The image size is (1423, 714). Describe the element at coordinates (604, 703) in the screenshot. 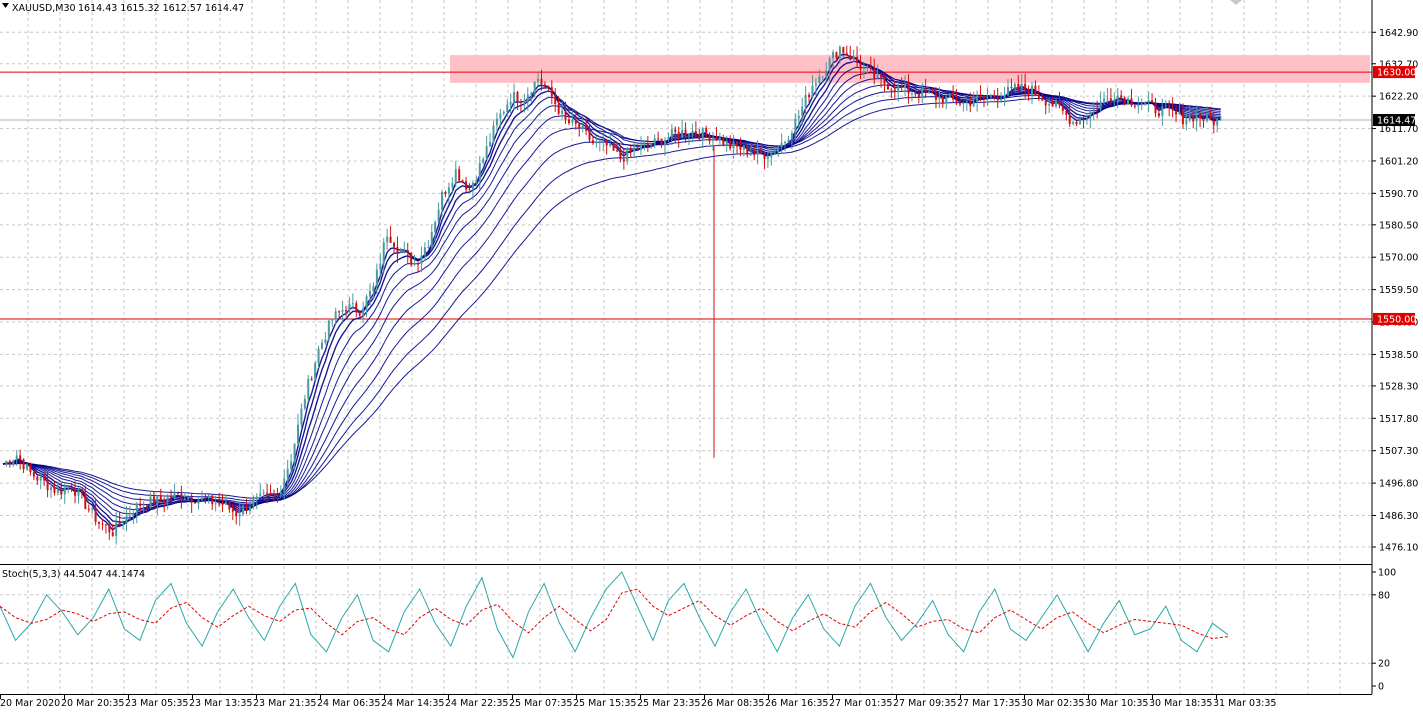

I see `time-tick-label: 25 Mar 15:35` at that location.